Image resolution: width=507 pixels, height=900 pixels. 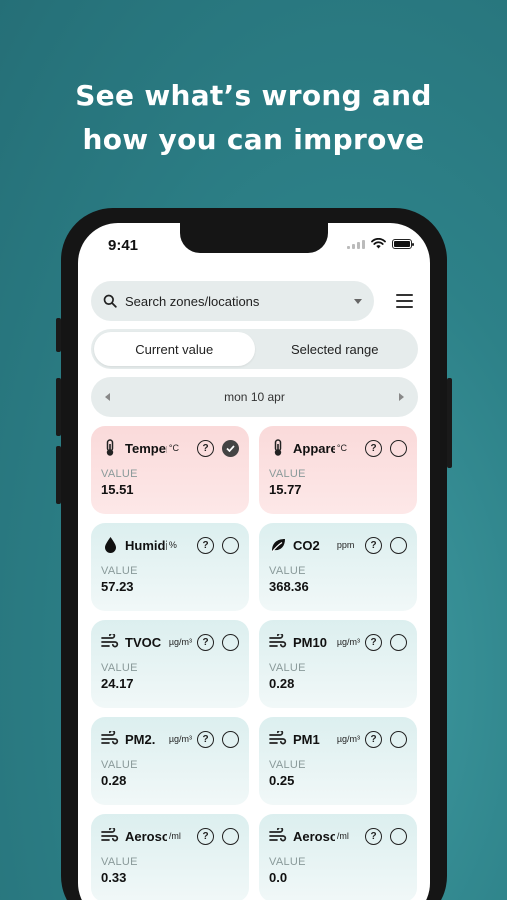 I want to click on wifi-icon, so click(x=378, y=243).